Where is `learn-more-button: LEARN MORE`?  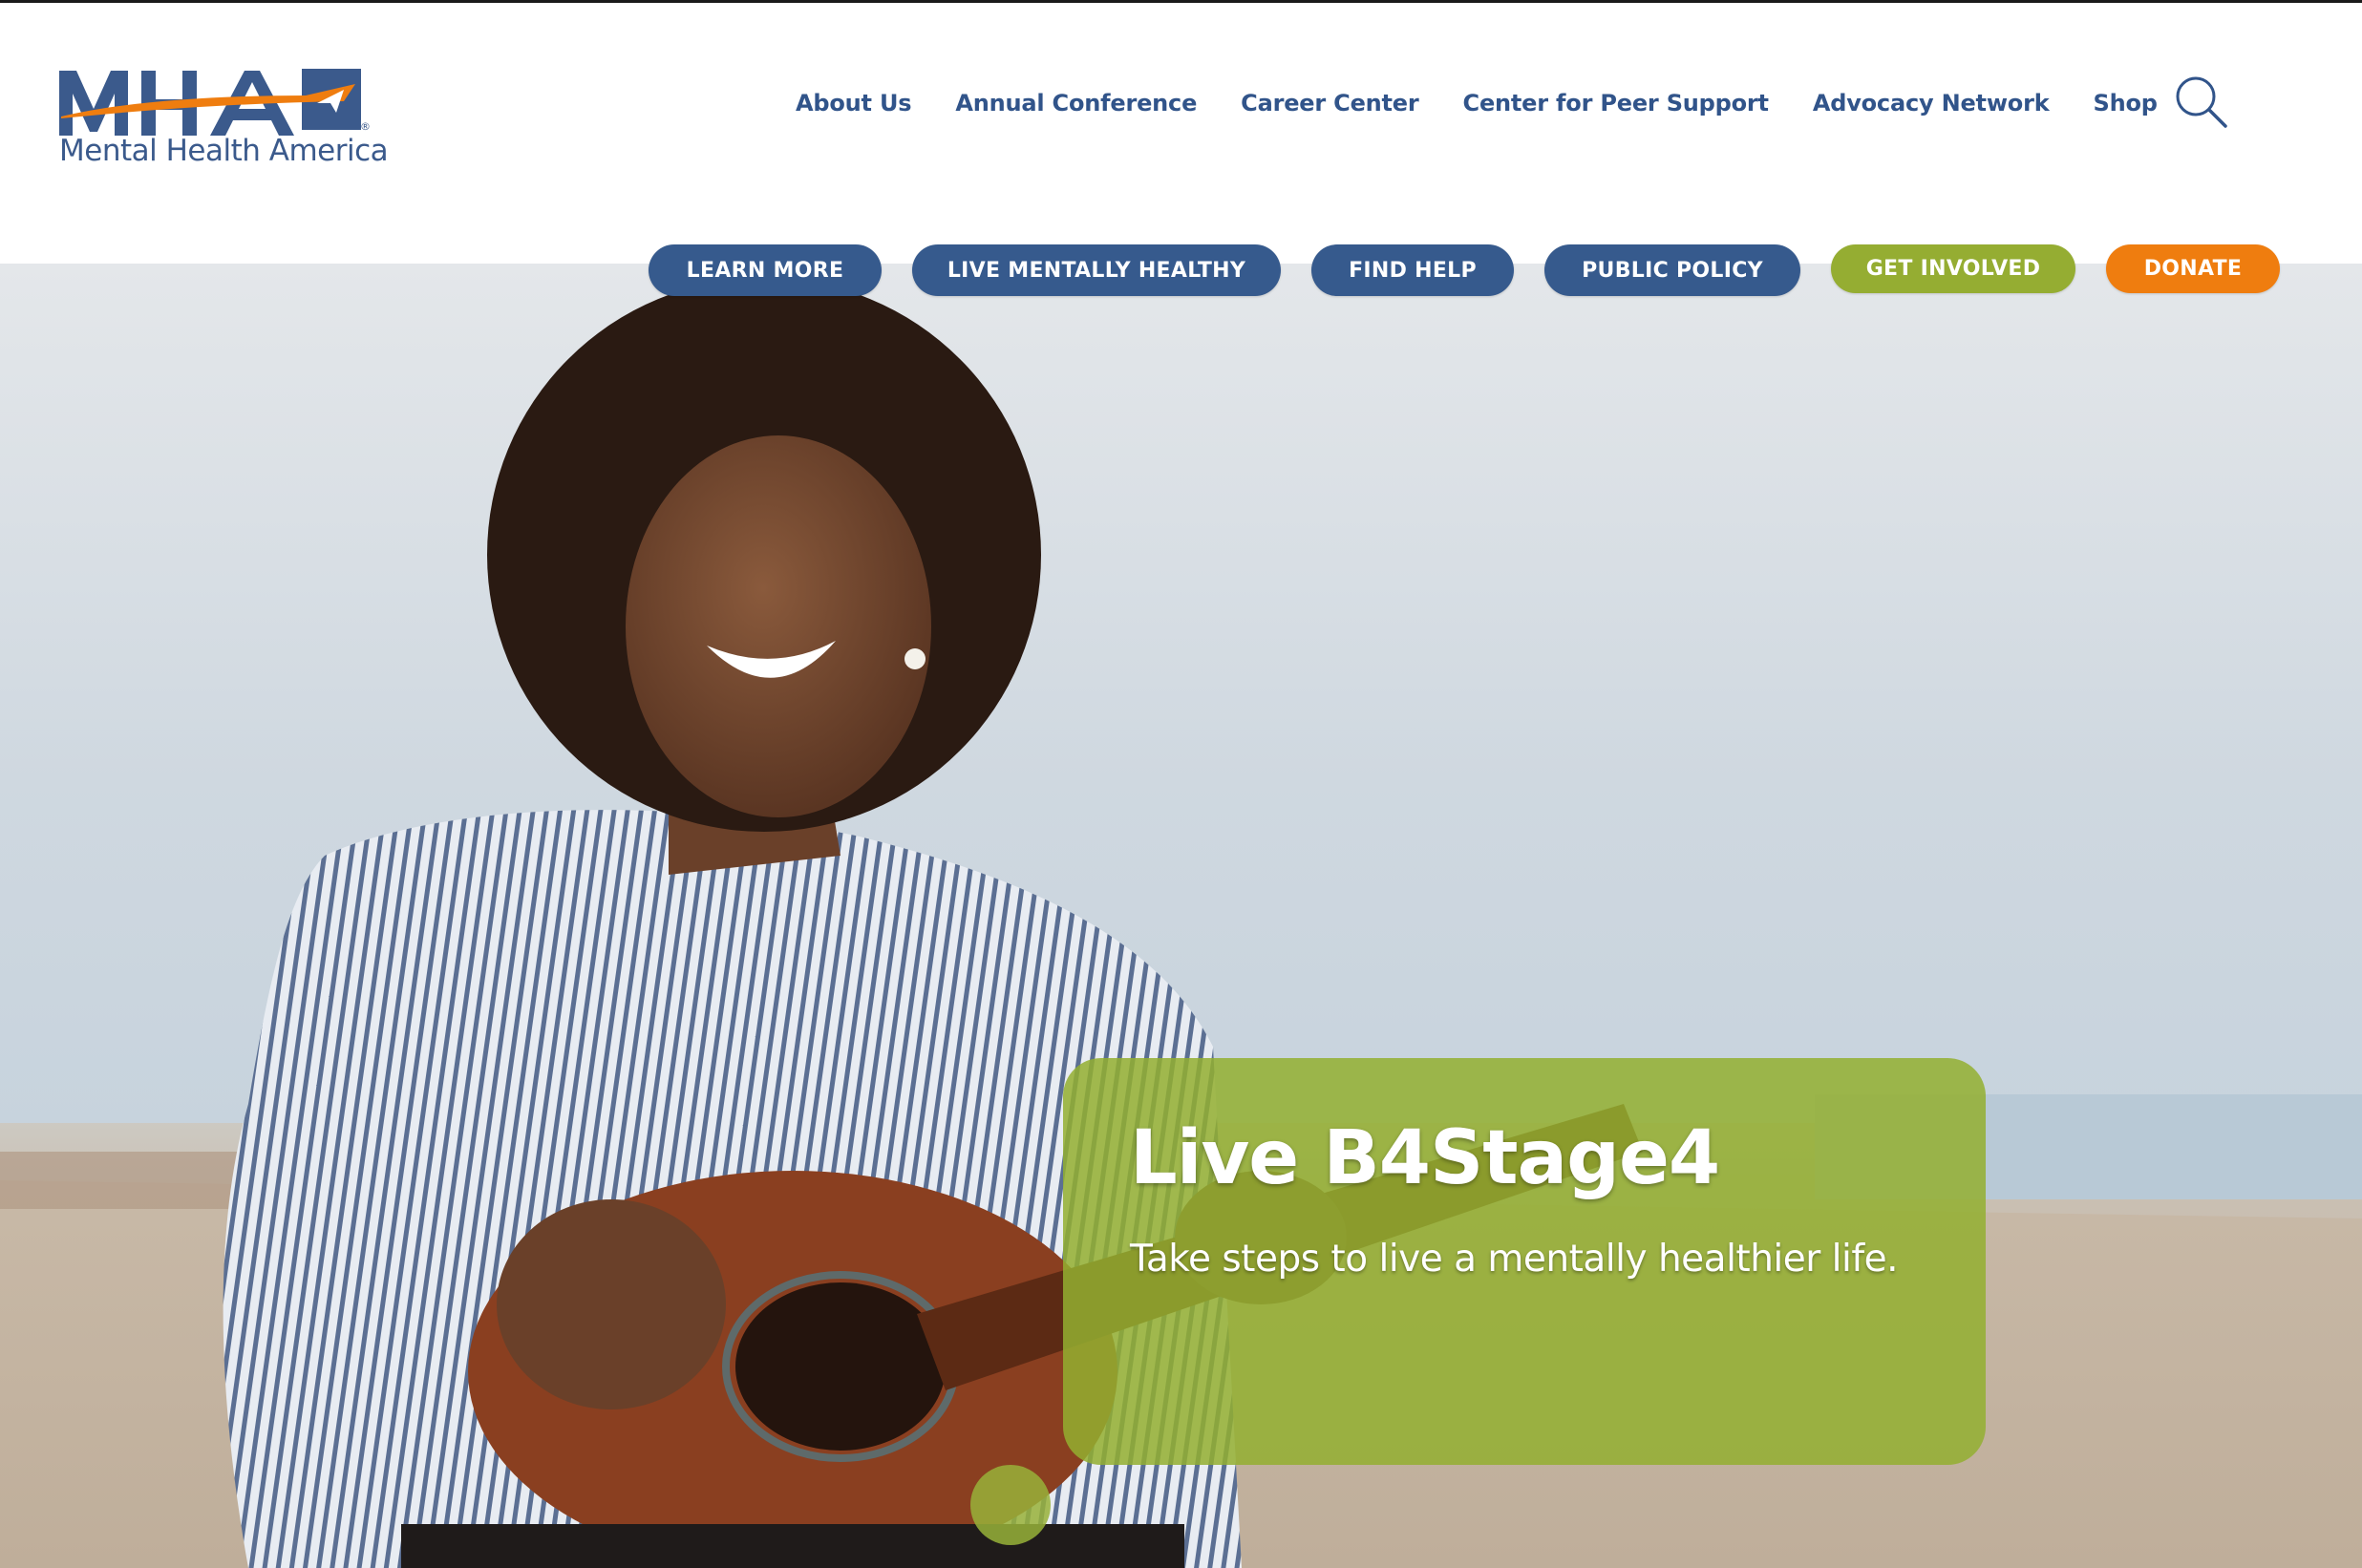 learn-more-button: LEARN MORE is located at coordinates (765, 270).